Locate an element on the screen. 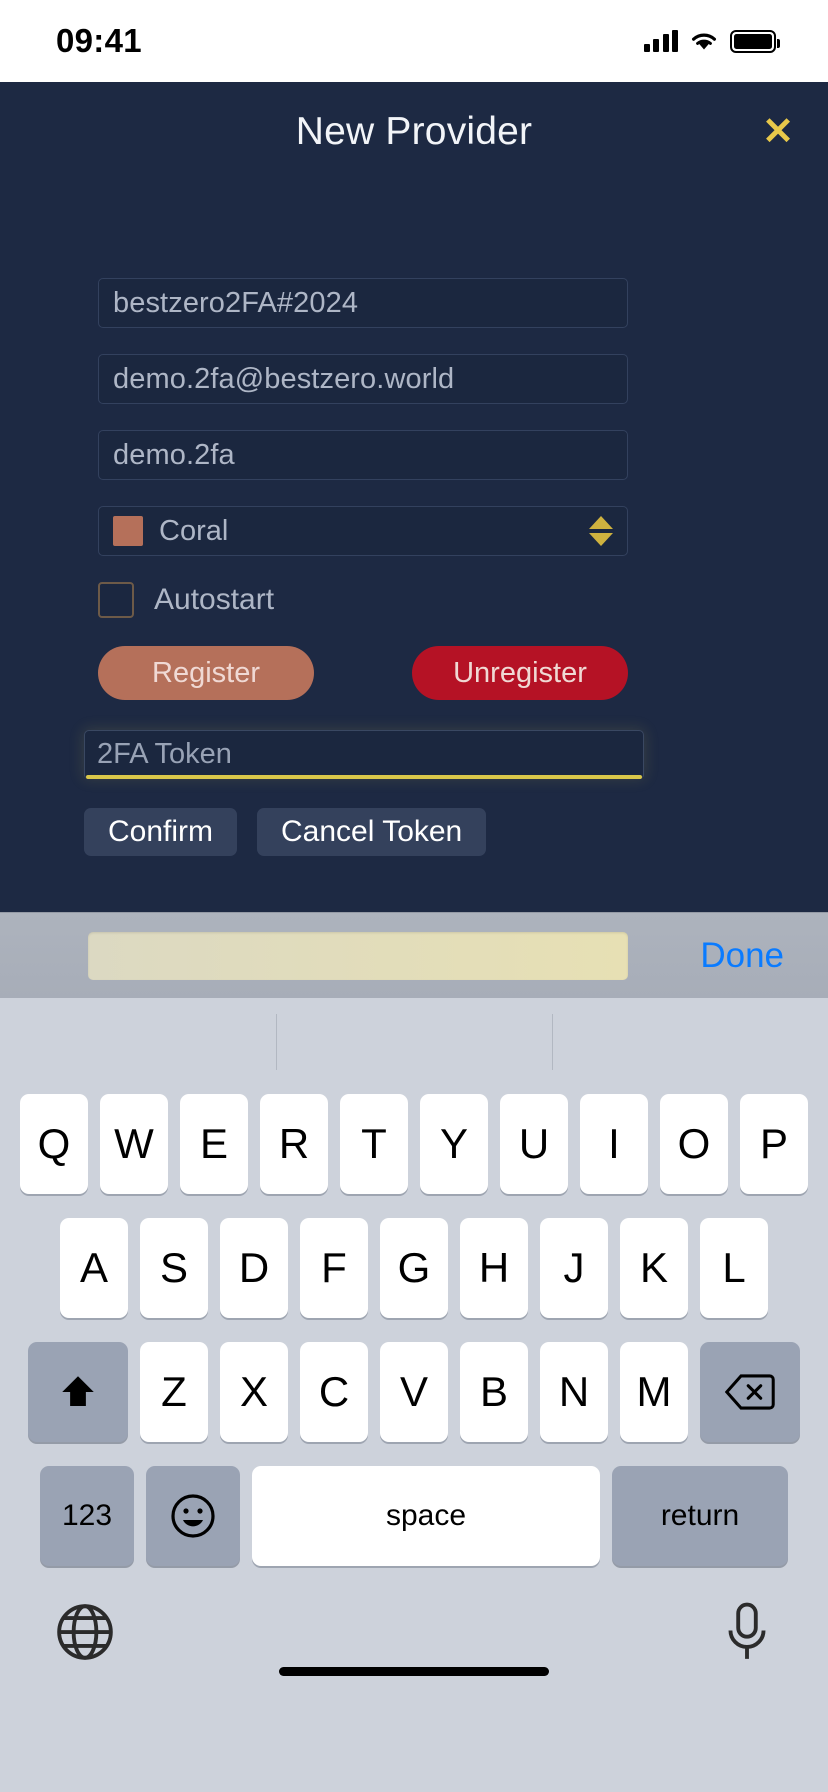 The width and height of the screenshot is (828, 1792). key-l: L is located at coordinates (734, 1268).